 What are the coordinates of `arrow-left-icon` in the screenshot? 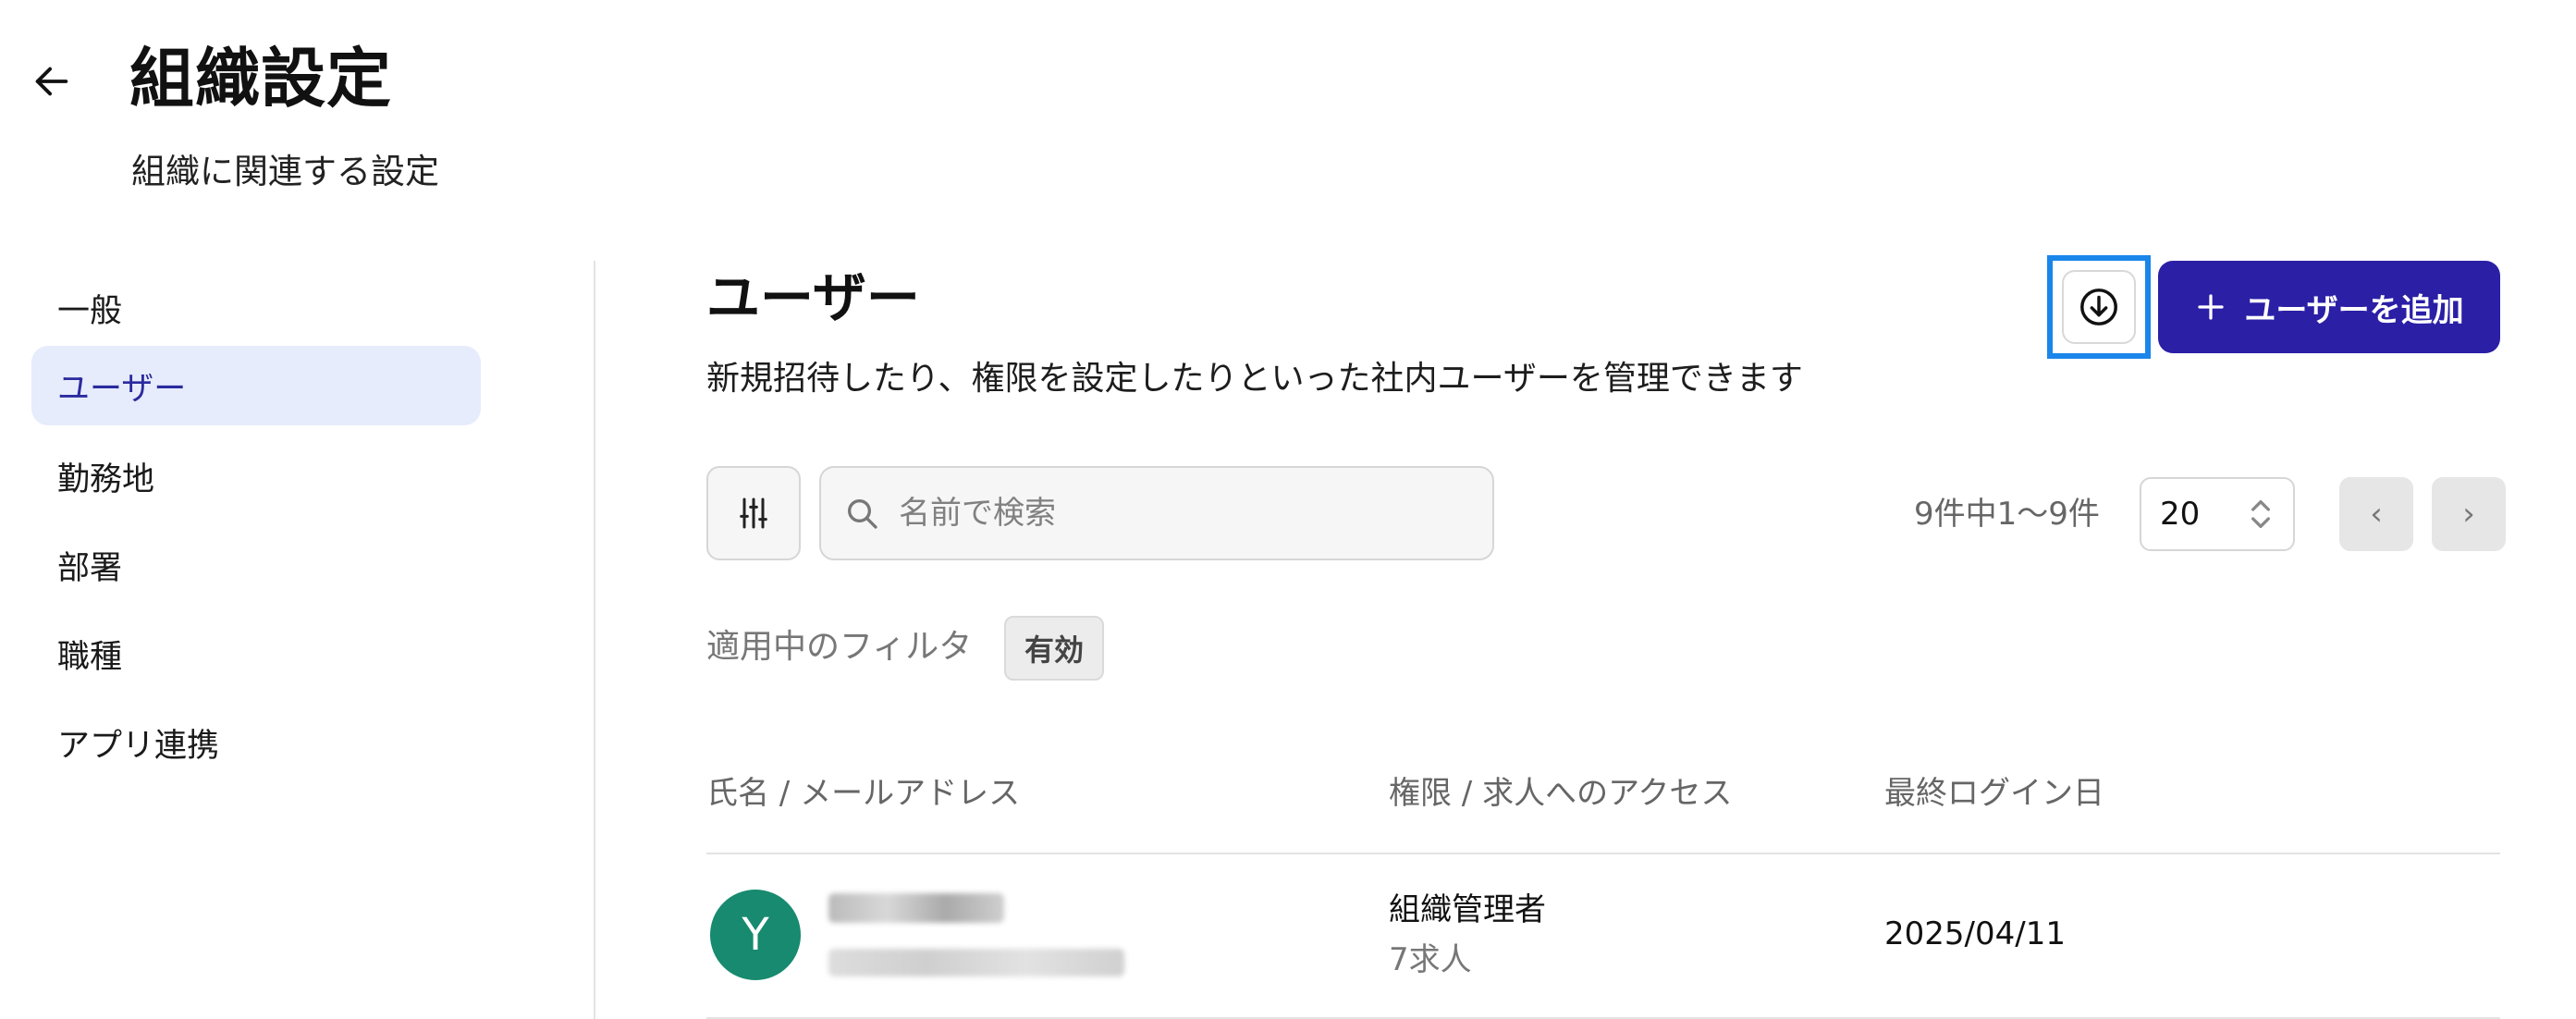 It's located at (51, 81).